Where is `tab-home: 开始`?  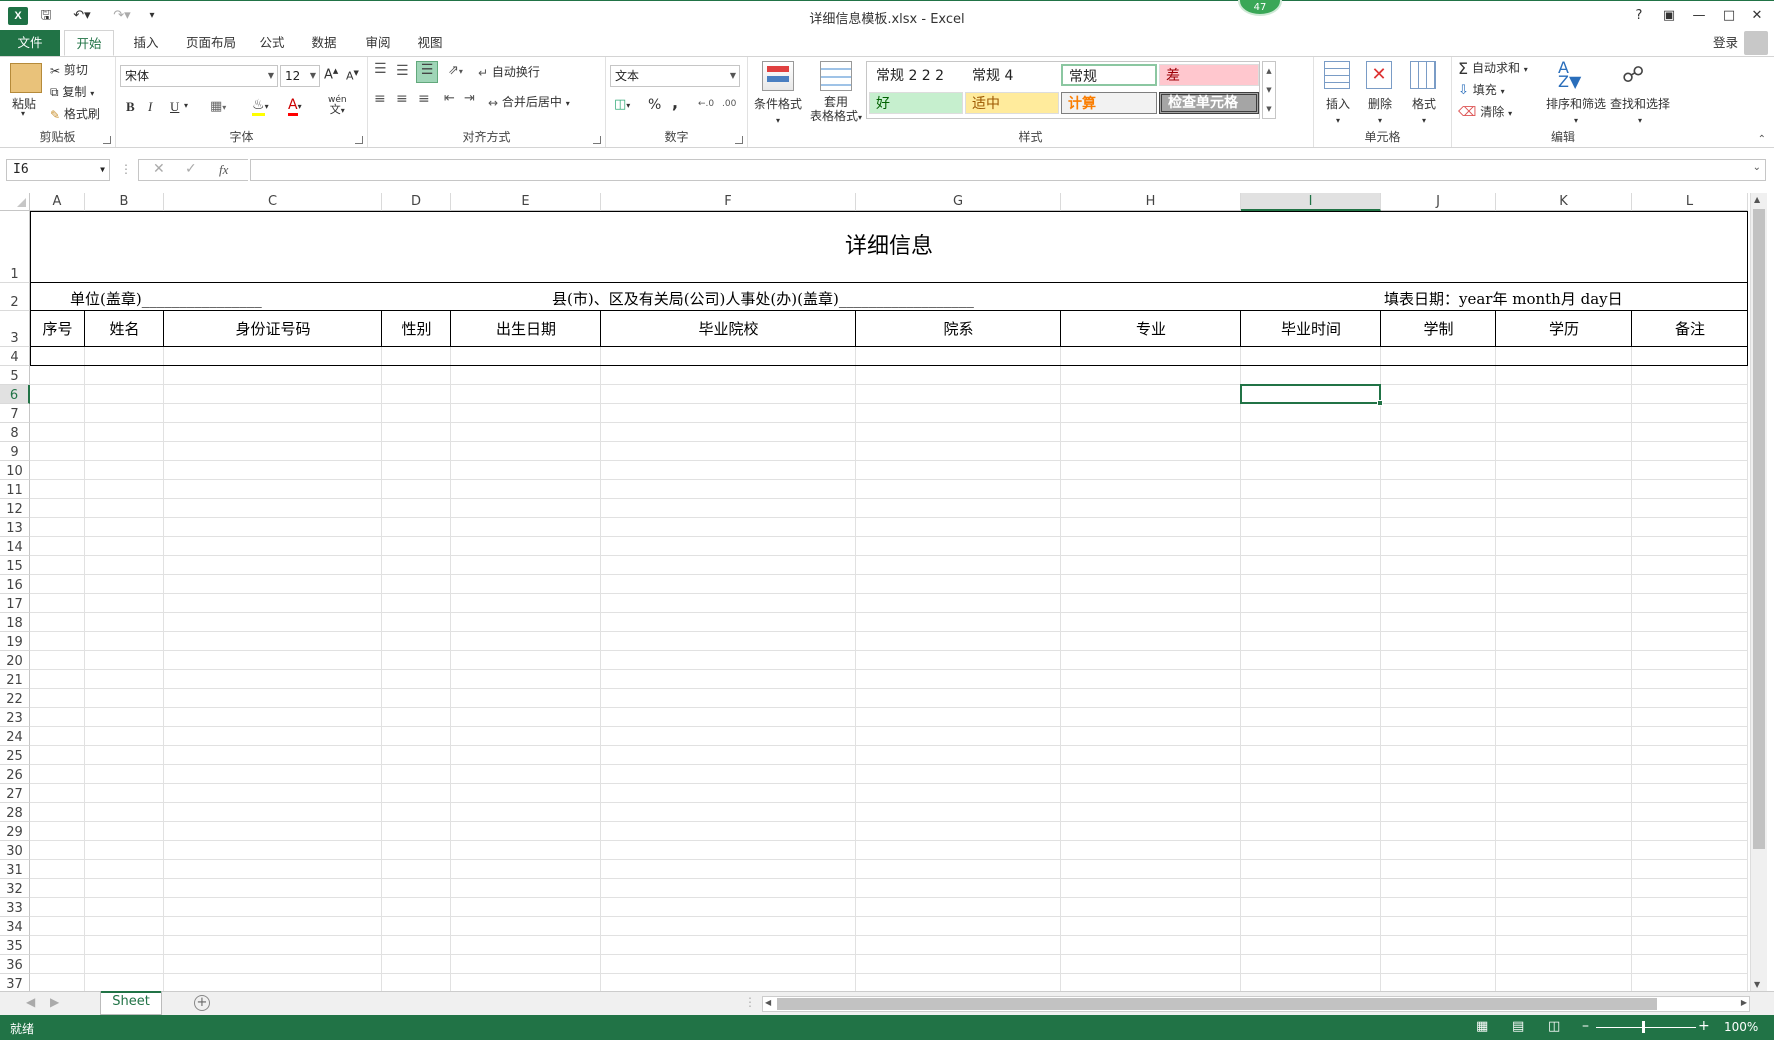 tab-home: 开始 is located at coordinates (89, 43).